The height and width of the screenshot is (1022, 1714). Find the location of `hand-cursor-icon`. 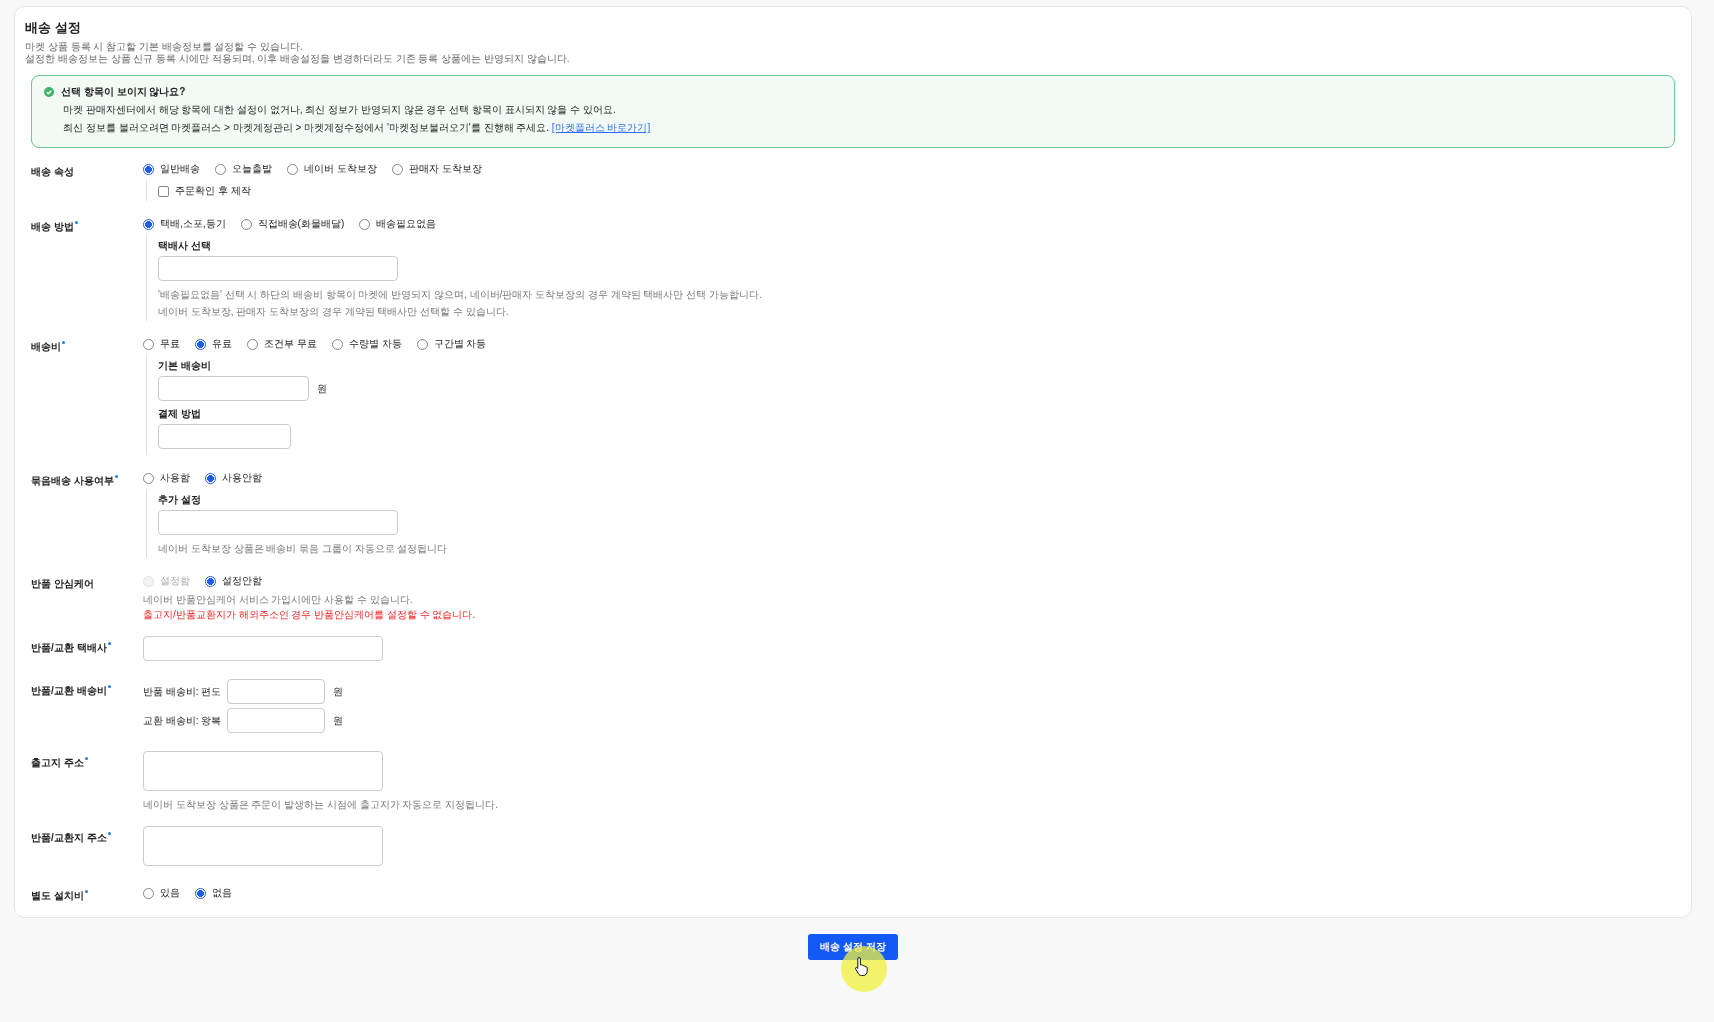

hand-cursor-icon is located at coordinates (862, 966).